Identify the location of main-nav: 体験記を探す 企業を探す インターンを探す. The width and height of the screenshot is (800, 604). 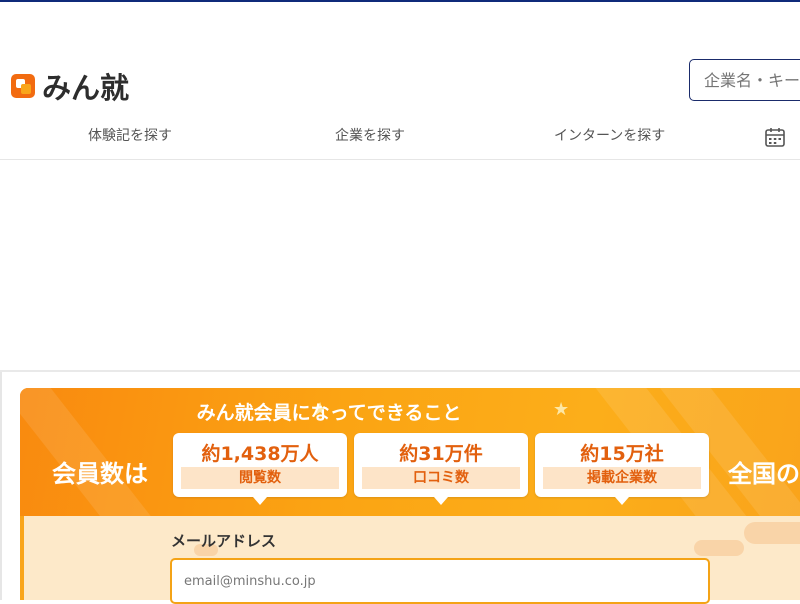
(400, 136).